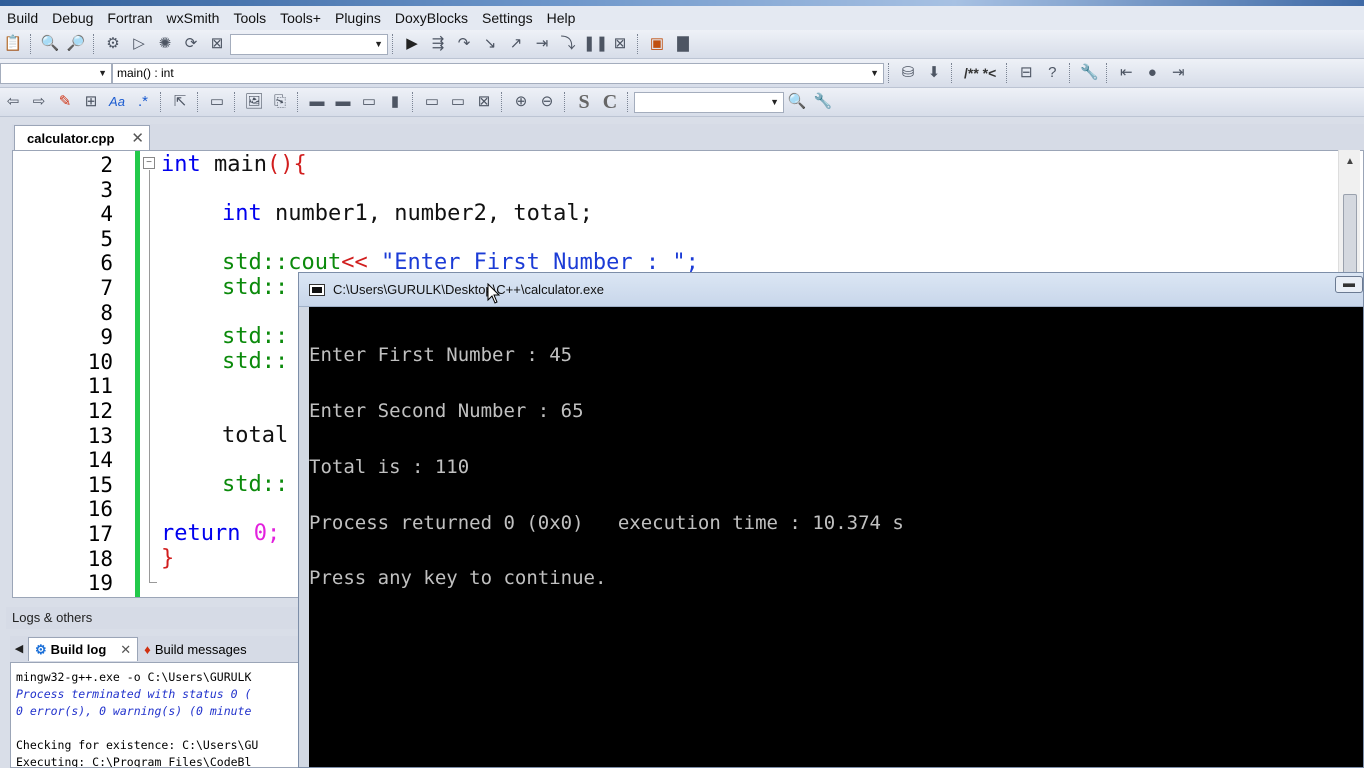  What do you see at coordinates (507, 18) in the screenshot?
I see `menu-settings: Settings` at bounding box center [507, 18].